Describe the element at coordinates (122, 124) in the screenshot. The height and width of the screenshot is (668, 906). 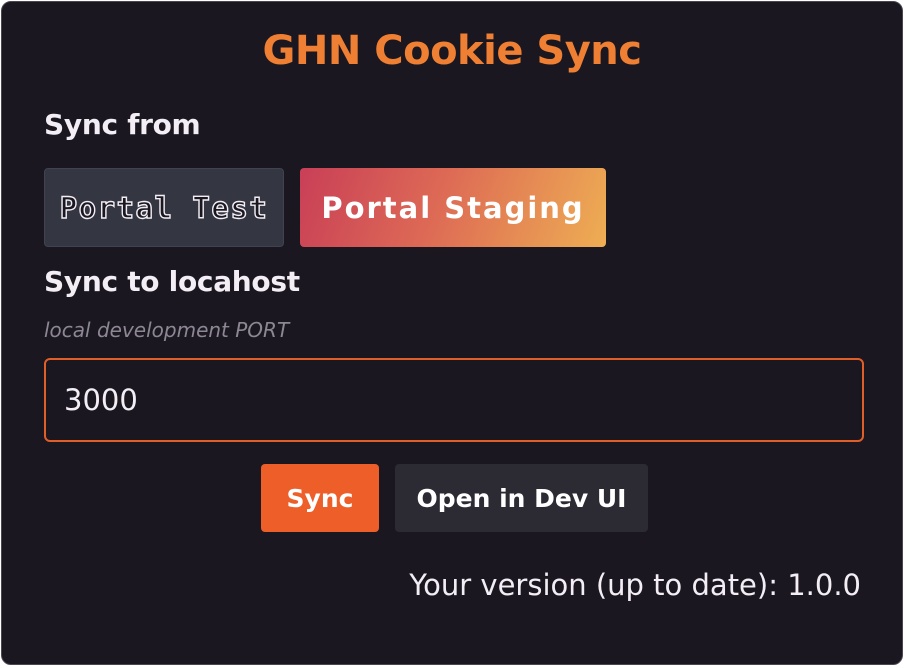
I see `sync-from-label: Sync from` at that location.